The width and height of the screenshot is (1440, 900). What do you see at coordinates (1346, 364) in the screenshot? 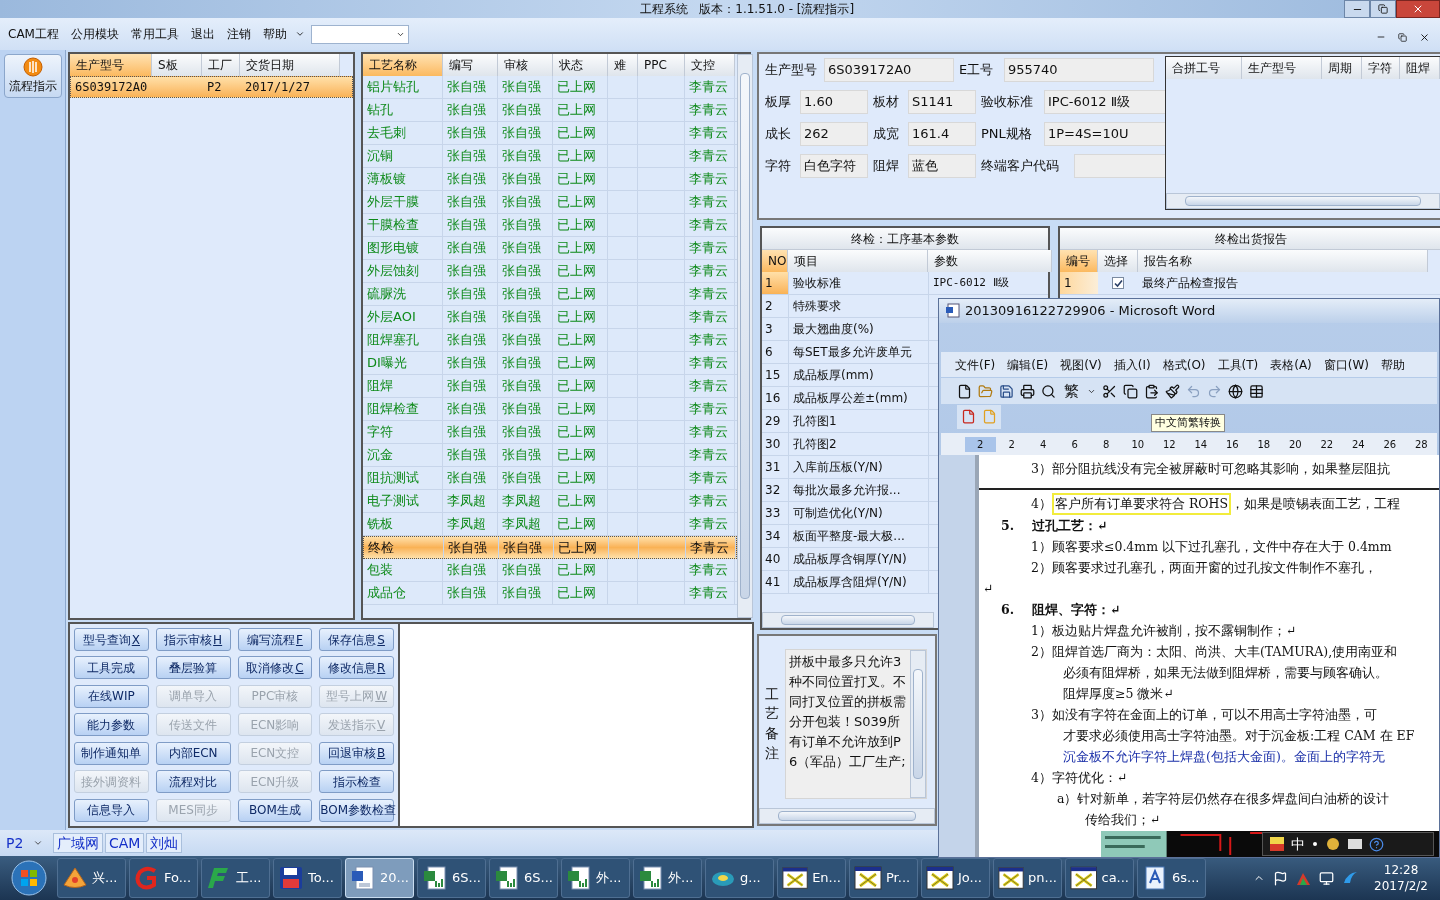
I see `menu-item: 窗口(W)` at bounding box center [1346, 364].